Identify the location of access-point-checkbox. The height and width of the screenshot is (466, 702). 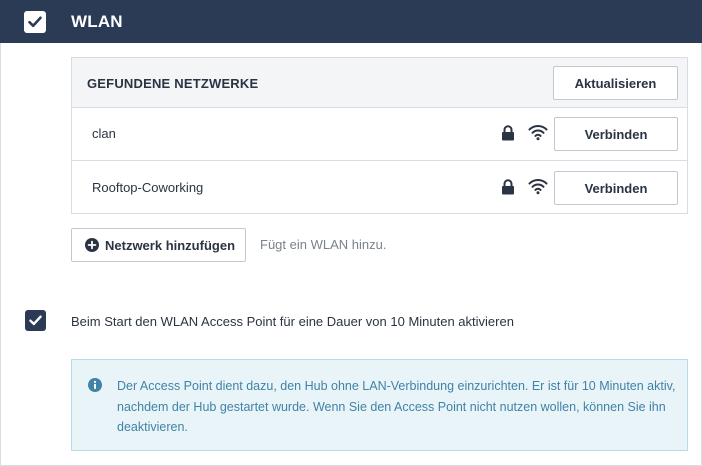
(35, 320).